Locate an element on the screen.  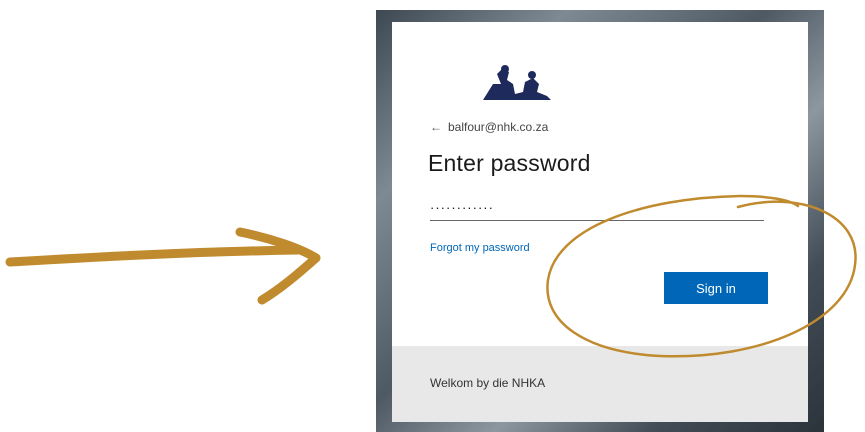
back-arrow-icon: ← is located at coordinates (436, 127).